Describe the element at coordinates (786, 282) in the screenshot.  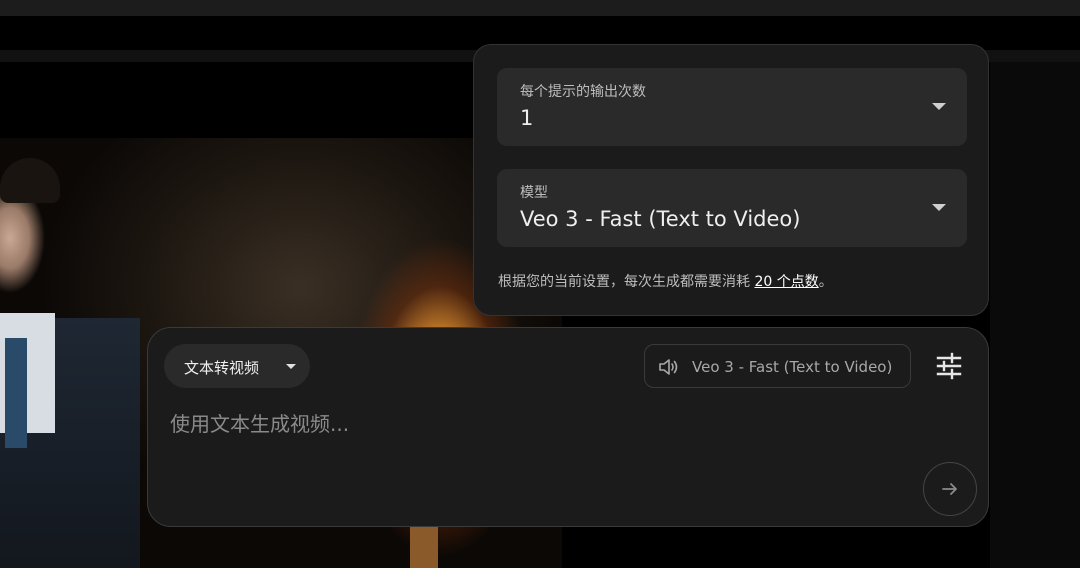
I see `credits-link: 20 个点数` at that location.